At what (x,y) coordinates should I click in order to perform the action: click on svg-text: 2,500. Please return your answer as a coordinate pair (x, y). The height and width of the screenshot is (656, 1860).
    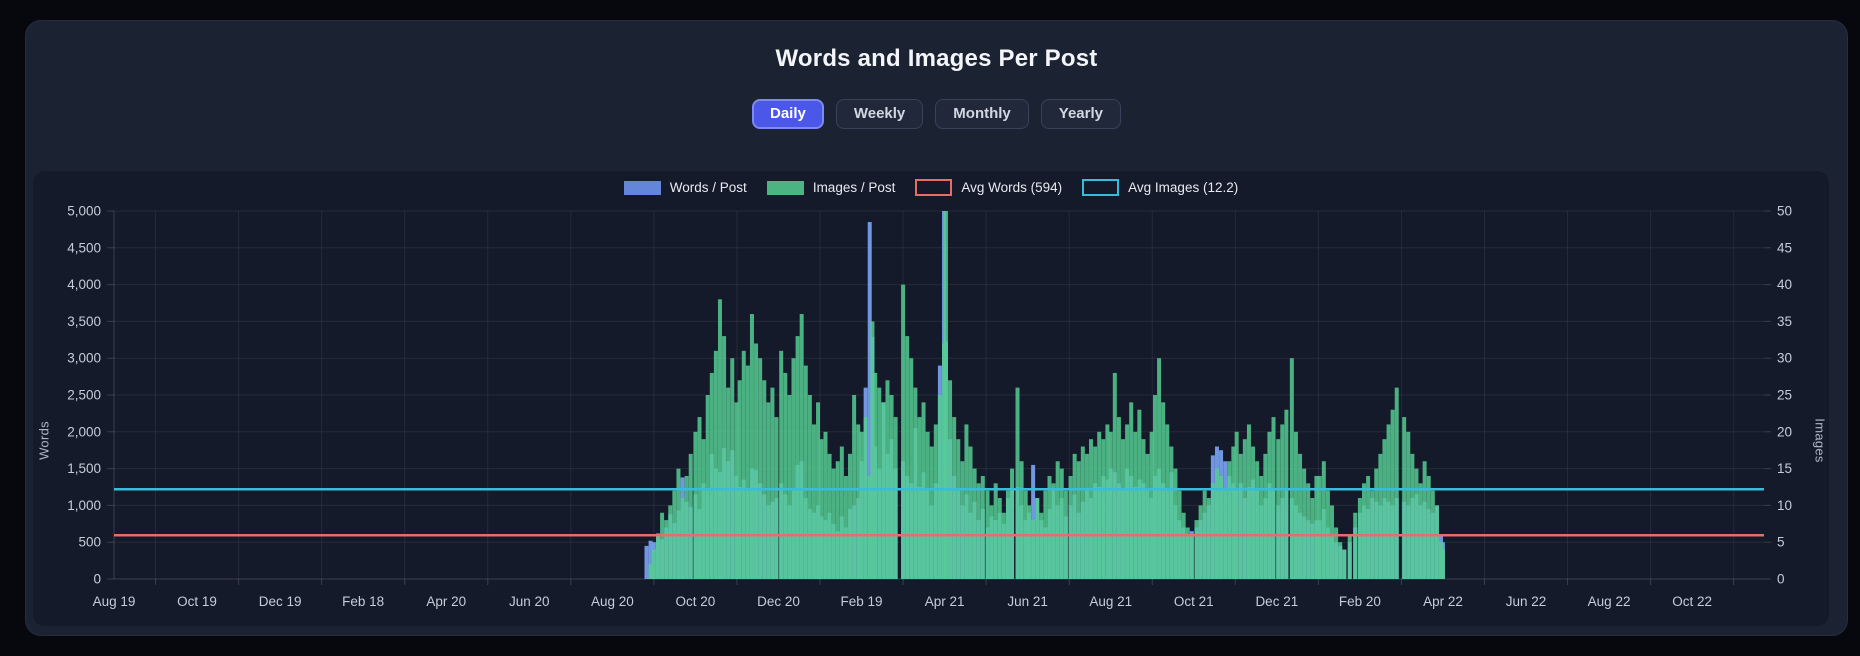
    Looking at the image, I should click on (84, 395).